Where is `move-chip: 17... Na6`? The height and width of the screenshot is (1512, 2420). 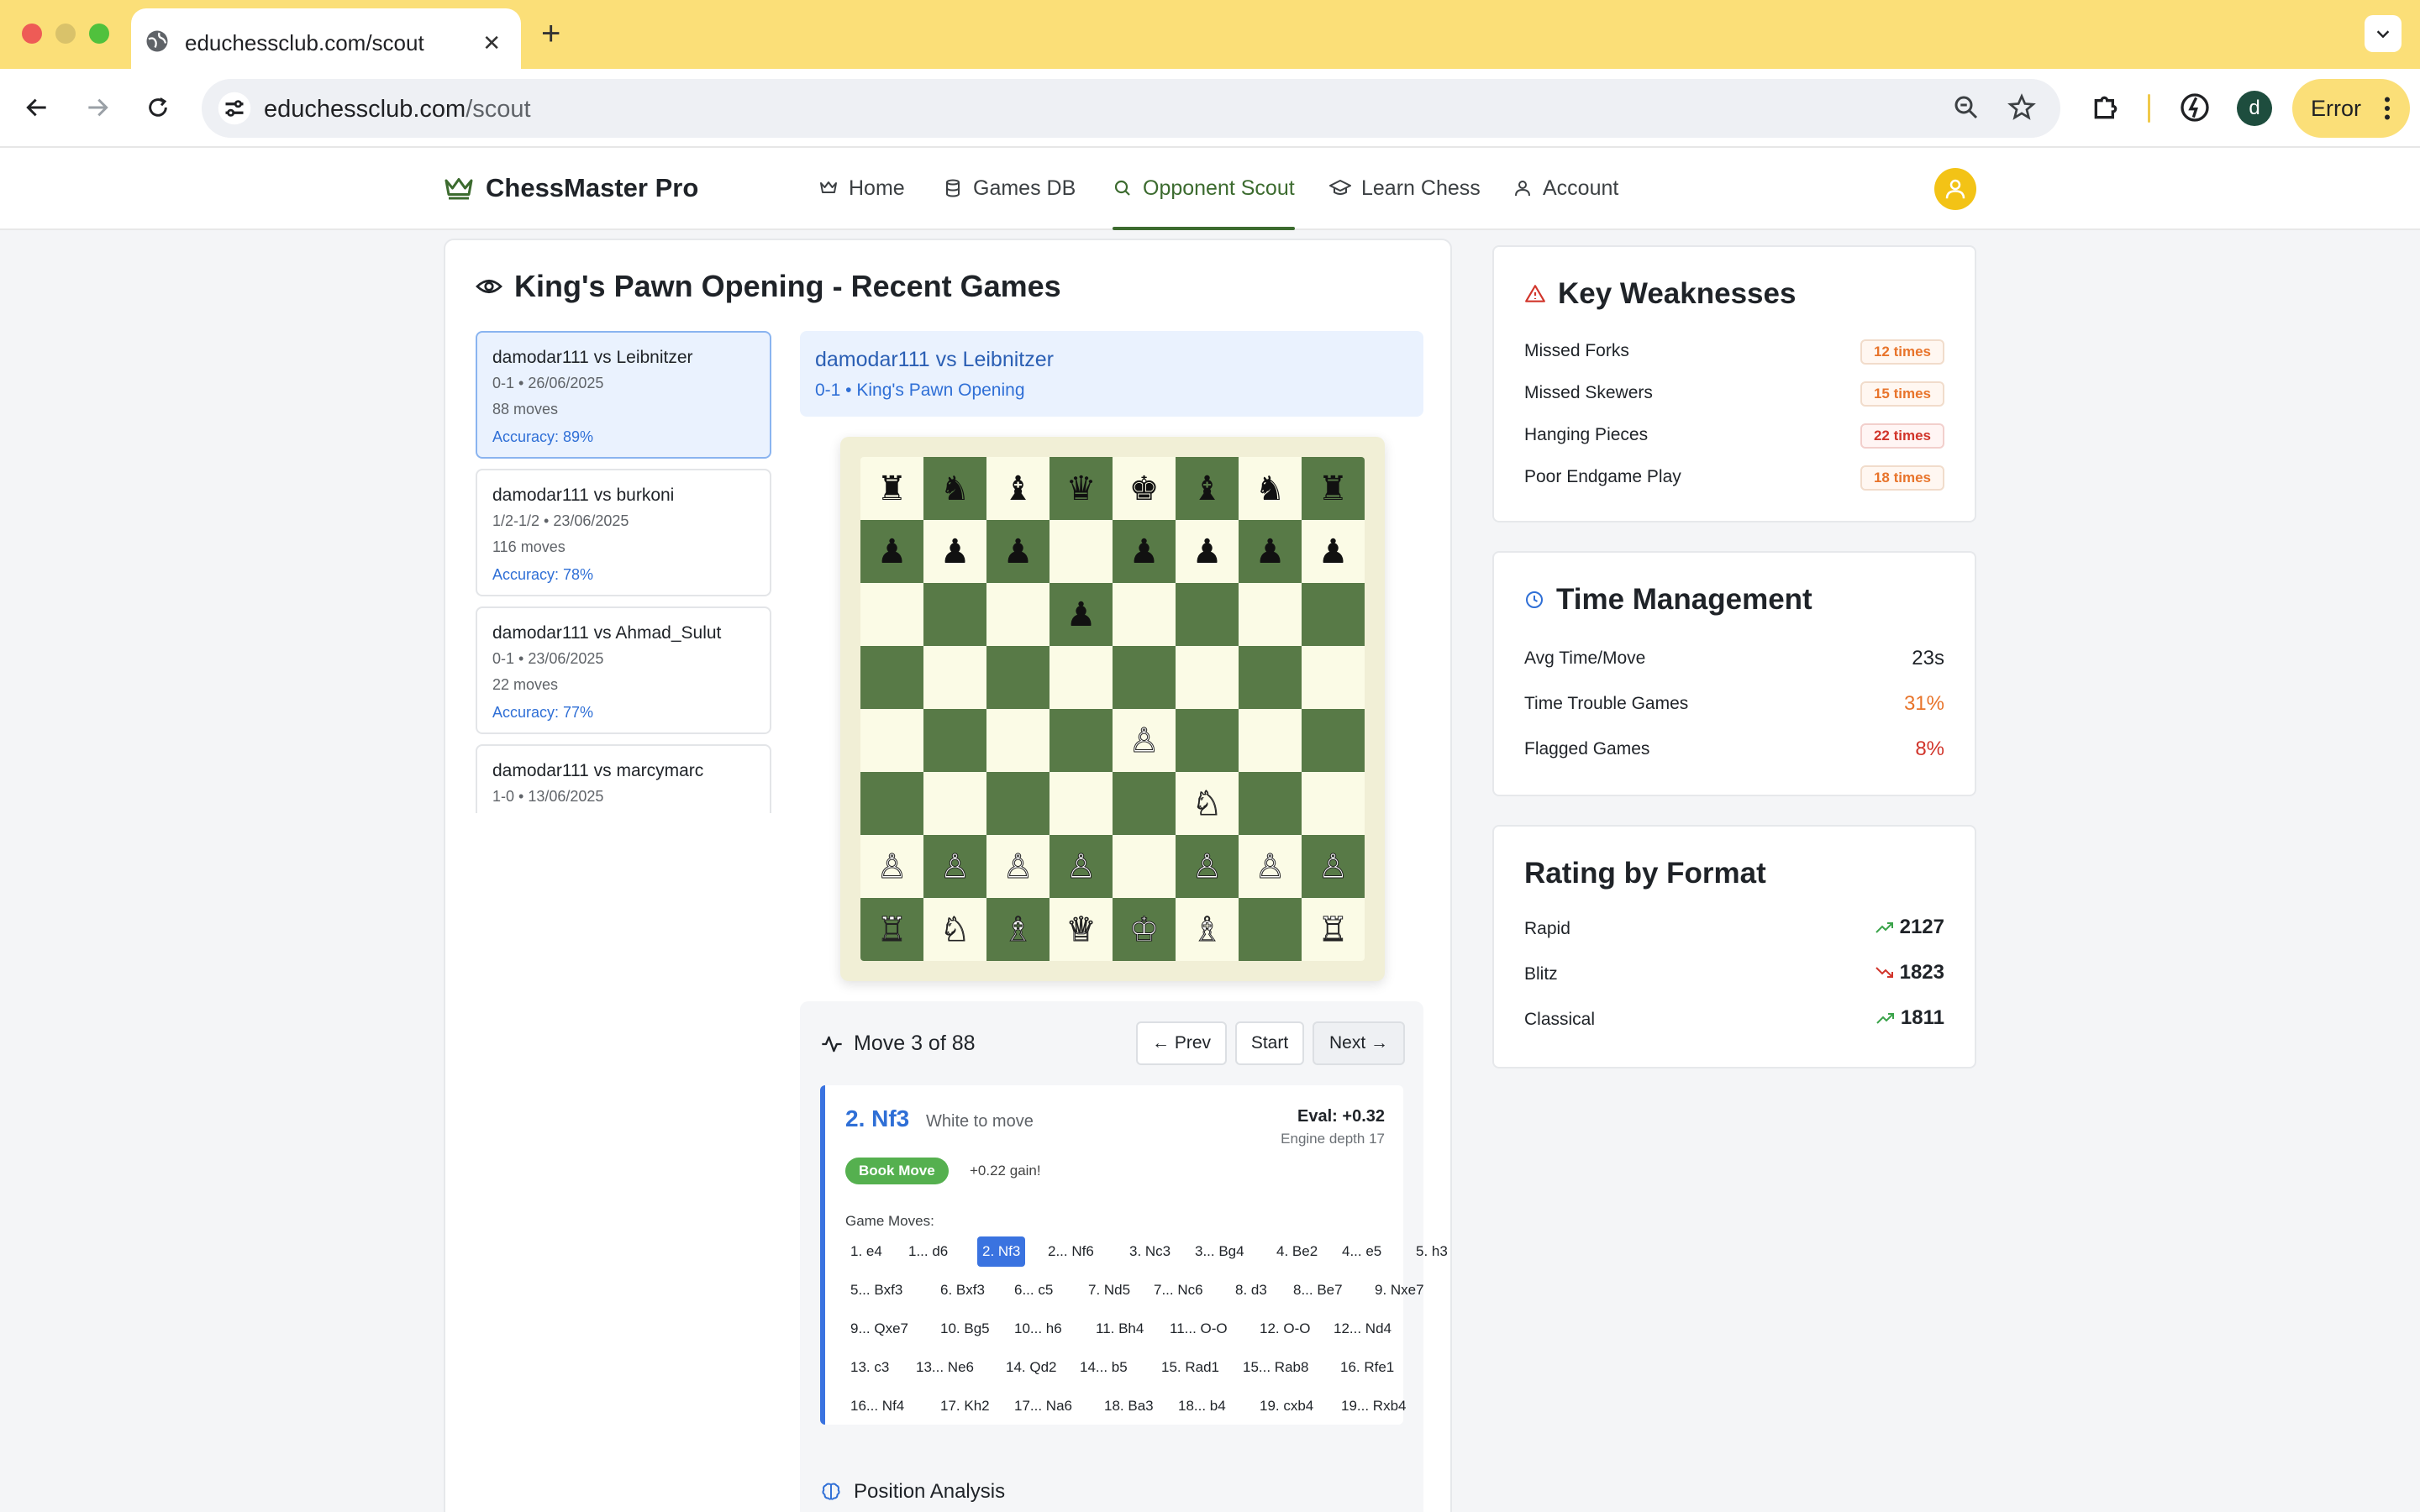
move-chip: 17... Na6 is located at coordinates (1043, 1406).